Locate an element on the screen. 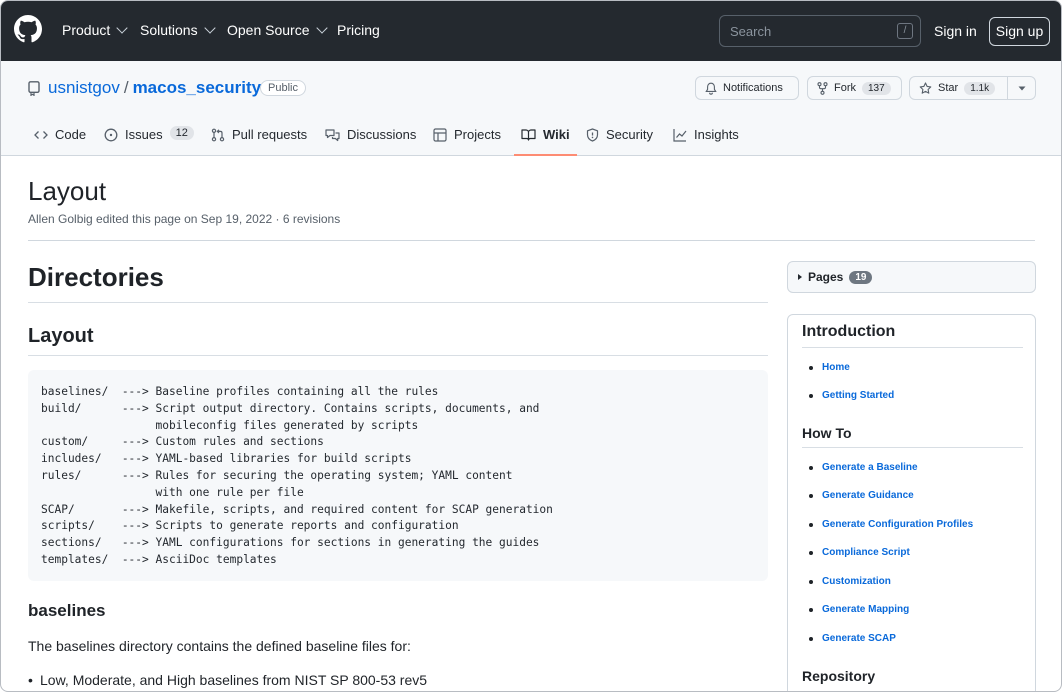 This screenshot has width=1062, height=692. fork-count: 137 is located at coordinates (876, 88).